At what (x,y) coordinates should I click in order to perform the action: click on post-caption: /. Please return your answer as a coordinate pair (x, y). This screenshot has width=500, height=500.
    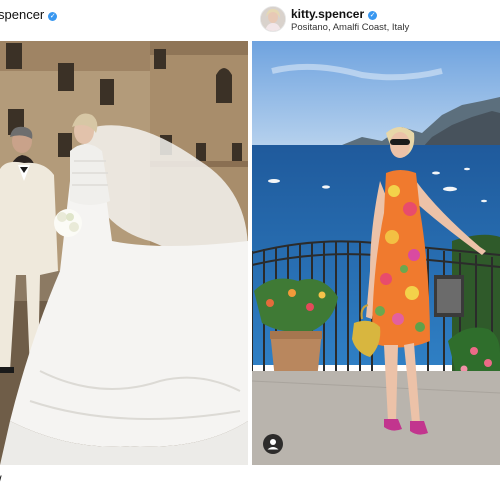
    Looking at the image, I should click on (1, 480).